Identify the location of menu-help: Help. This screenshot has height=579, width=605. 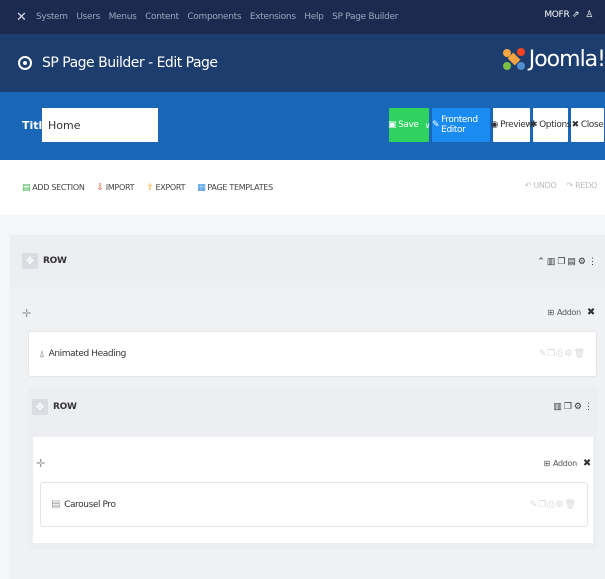
(314, 17).